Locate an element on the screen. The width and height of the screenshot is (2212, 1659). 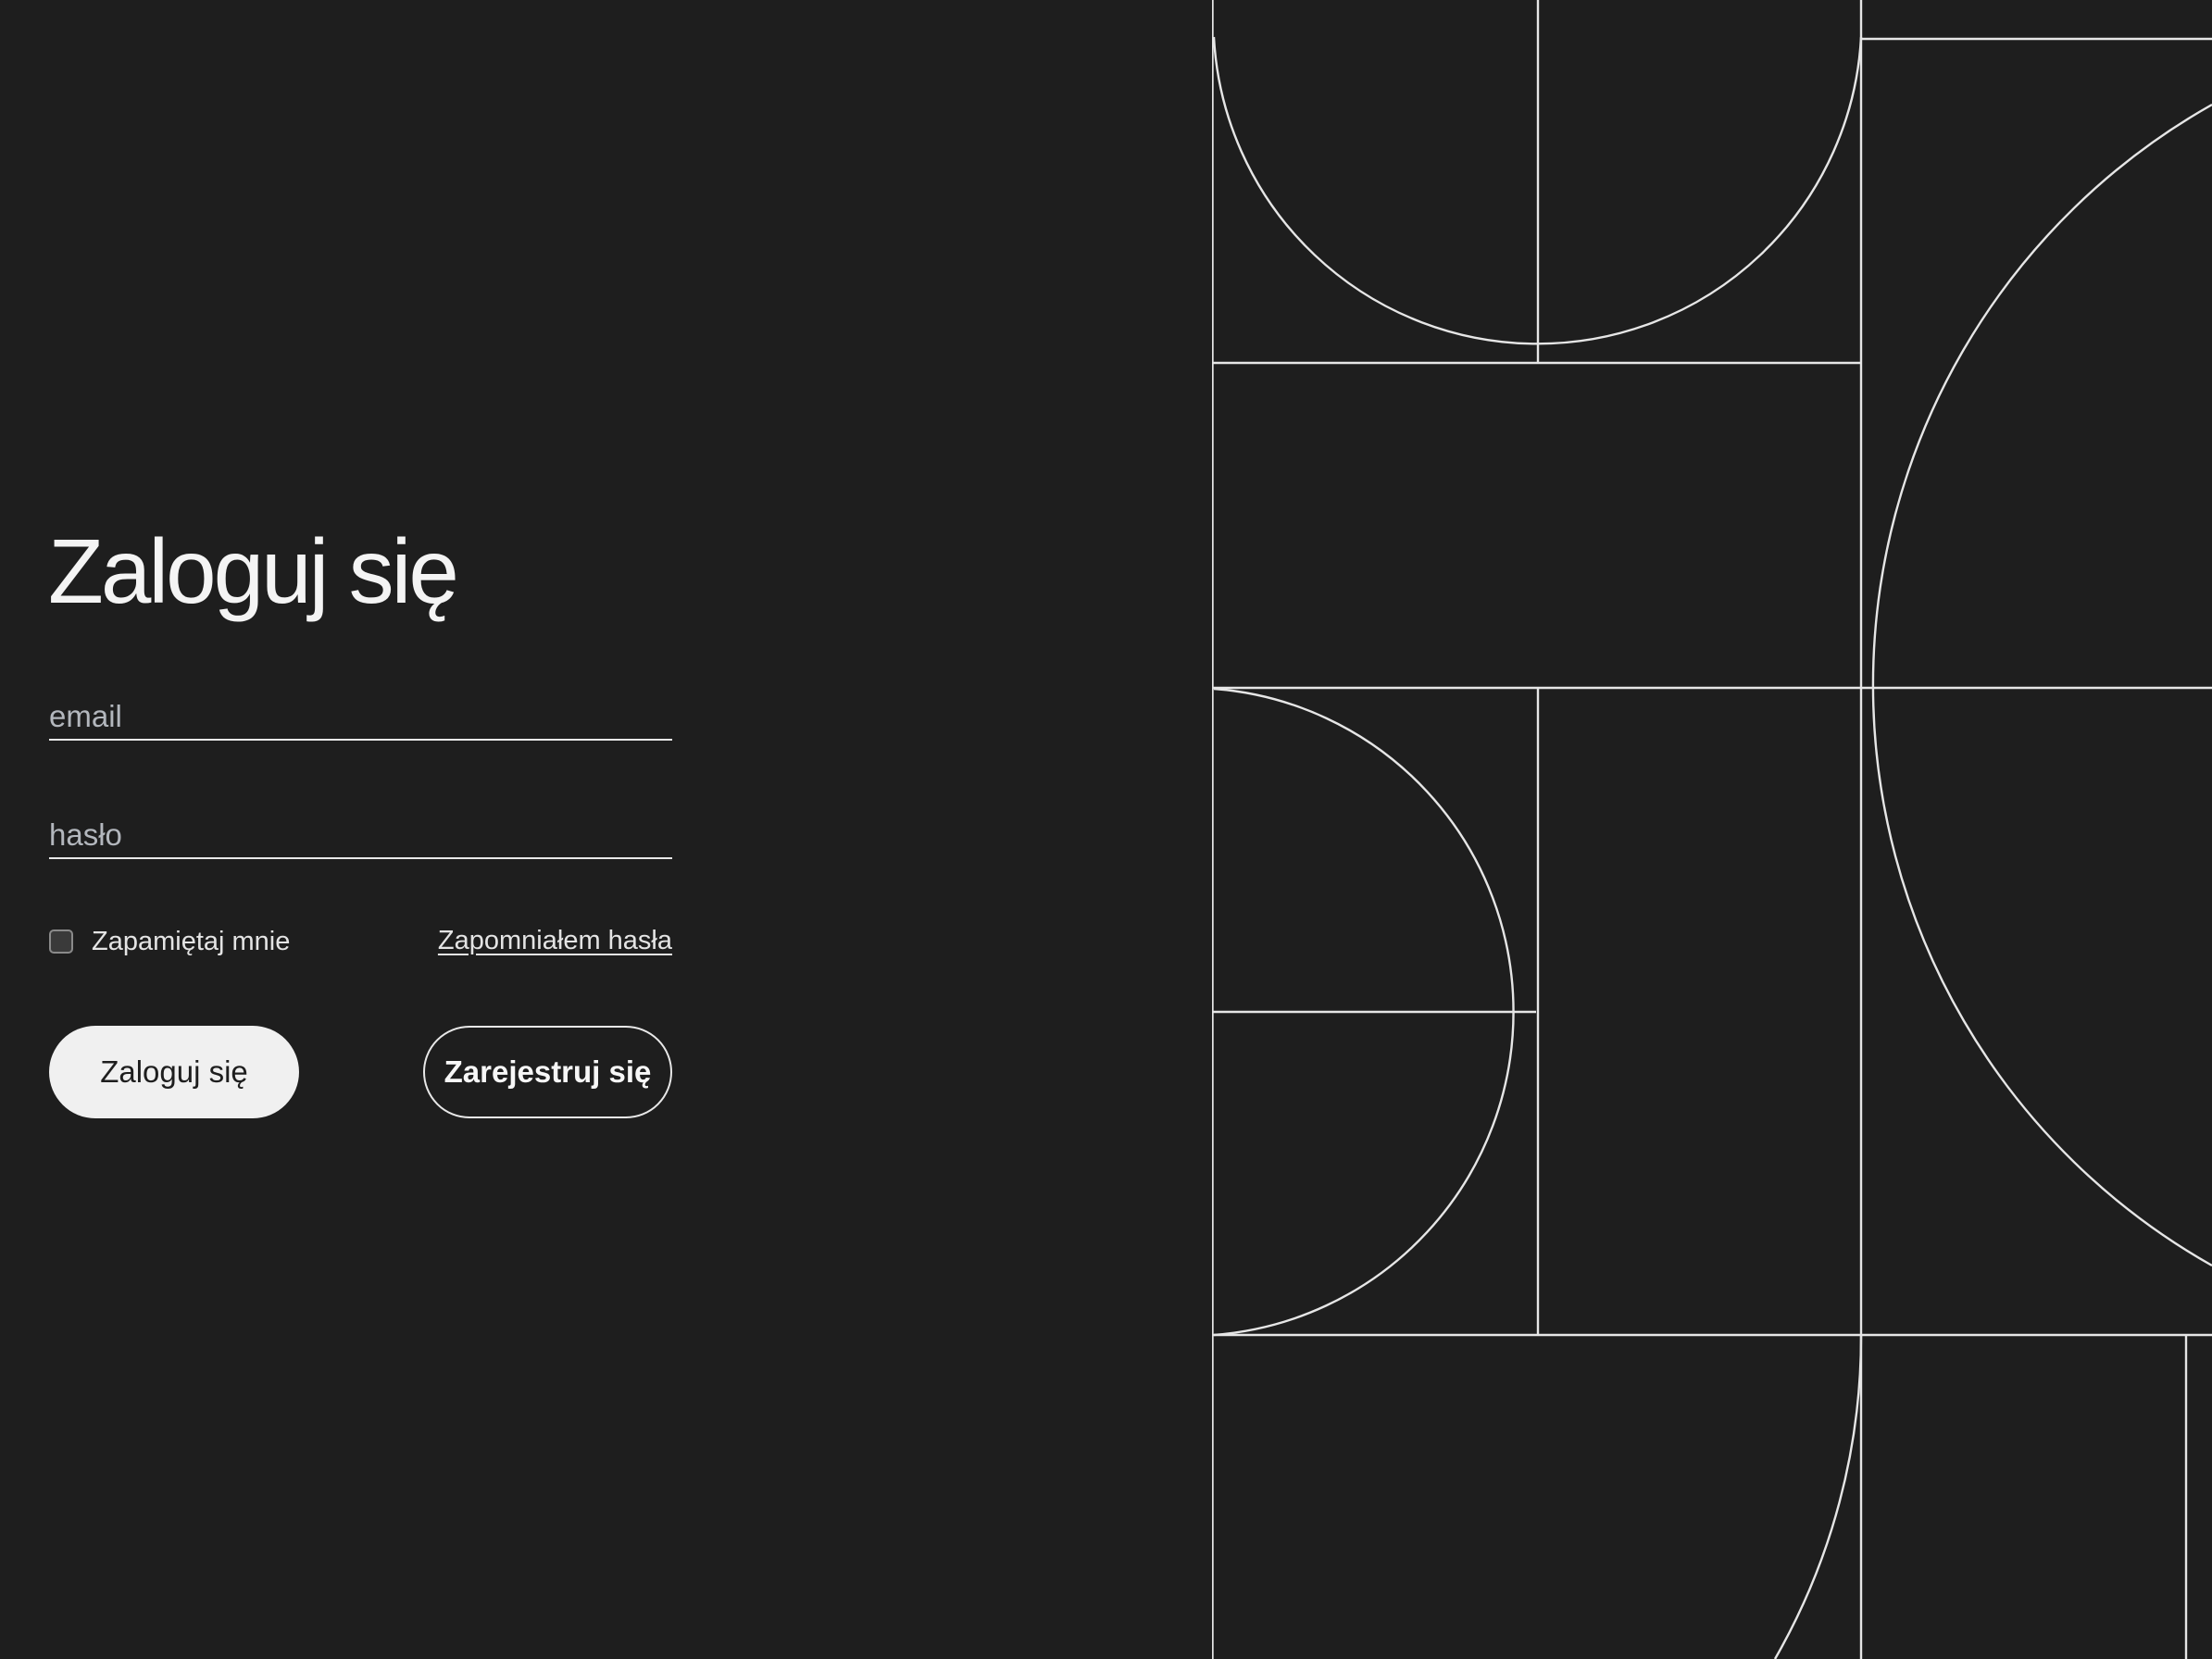
forgot-password-link: Zapomniałem hasła is located at coordinates (552, 941).